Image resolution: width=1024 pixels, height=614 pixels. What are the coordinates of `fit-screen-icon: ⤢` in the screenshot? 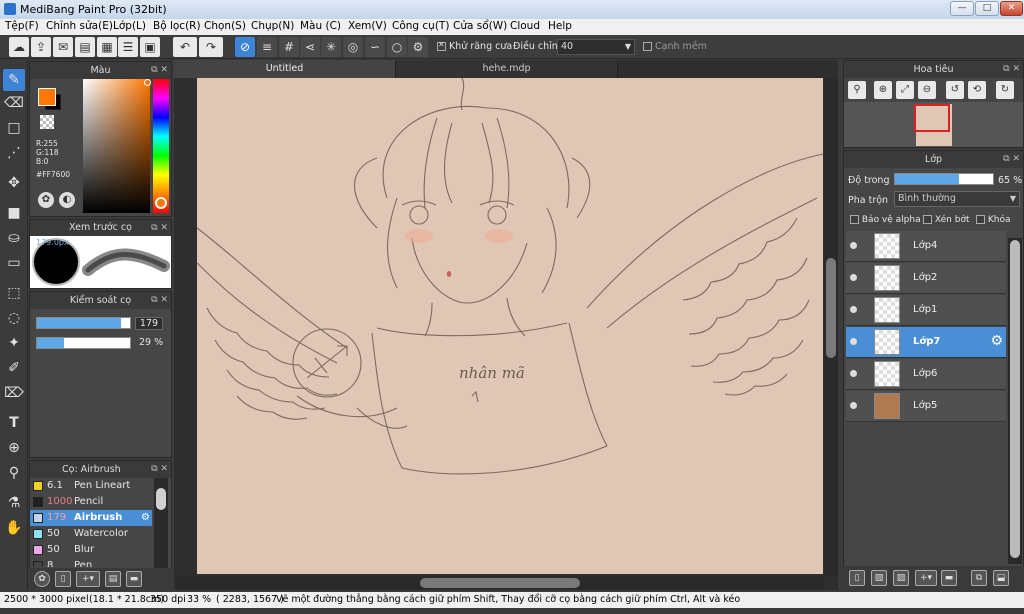 It's located at (905, 90).